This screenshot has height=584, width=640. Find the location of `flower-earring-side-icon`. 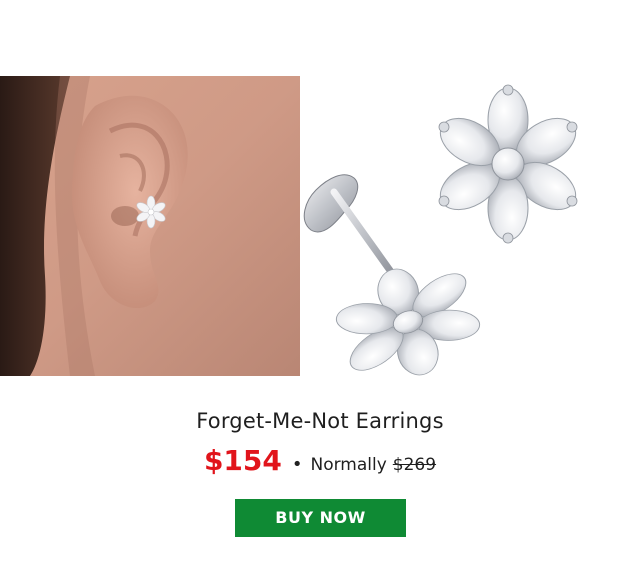

flower-earring-side-icon is located at coordinates (408, 322).